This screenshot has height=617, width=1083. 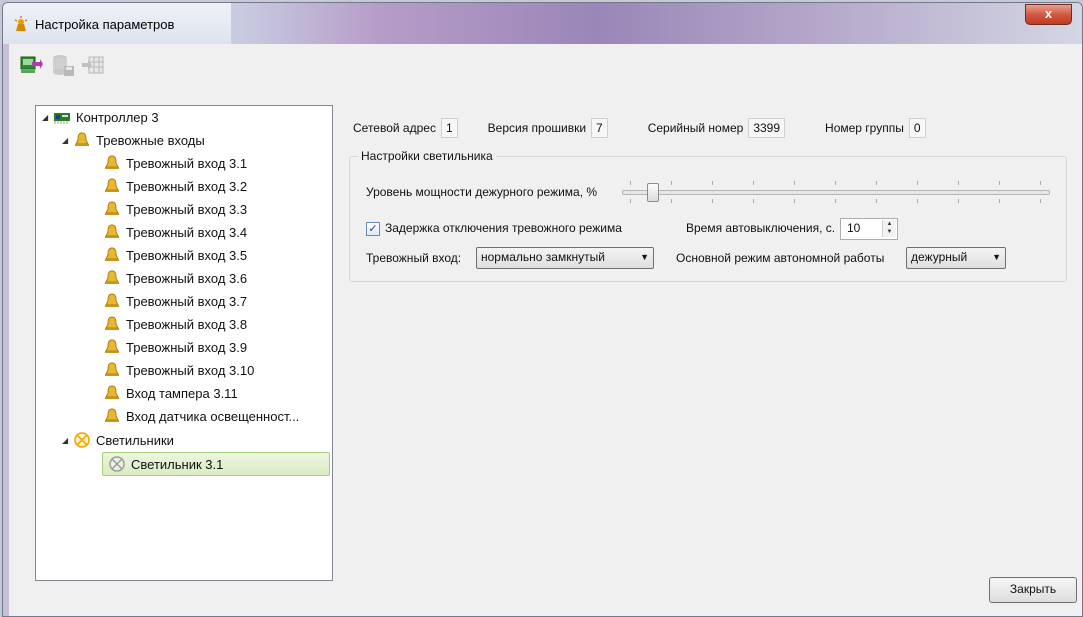 I want to click on group-value: 0, so click(x=917, y=128).